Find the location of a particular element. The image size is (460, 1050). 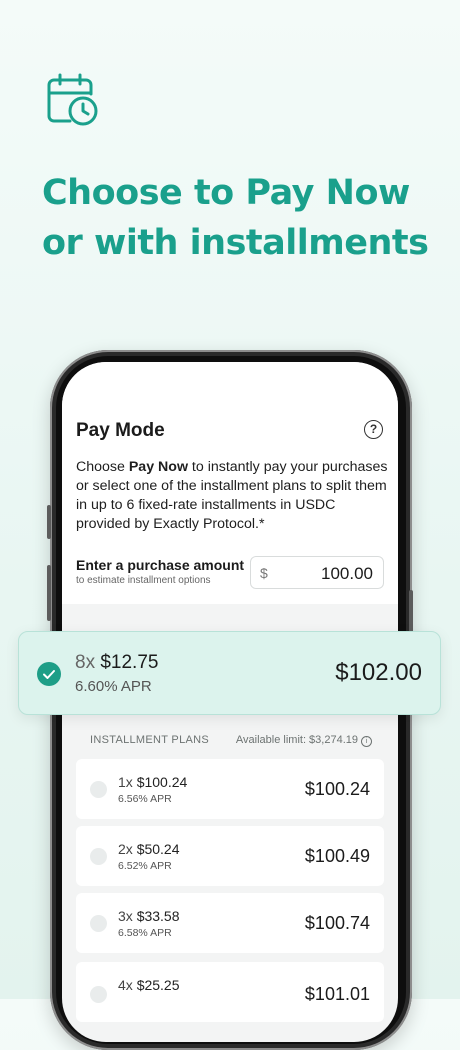

available-limit: Available limit: $3,274.19 i is located at coordinates (304, 740).